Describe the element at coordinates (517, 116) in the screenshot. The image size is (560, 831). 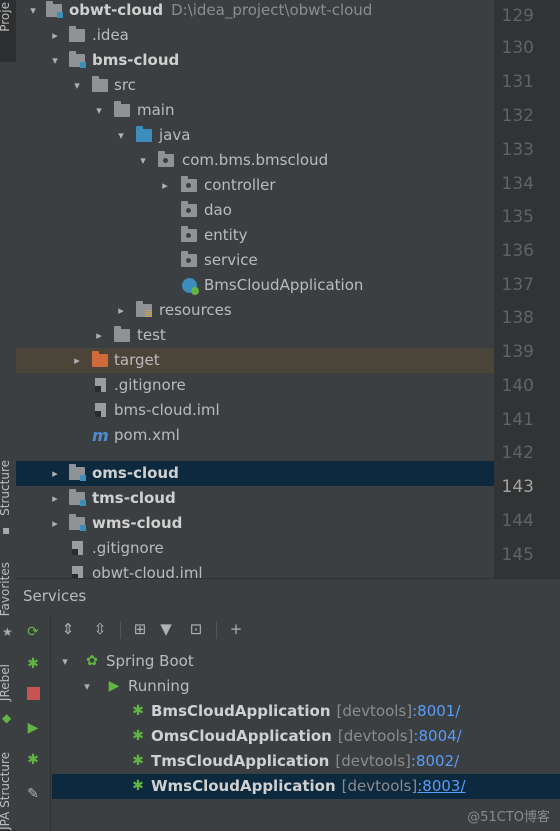
I see `line-number: 132` at that location.